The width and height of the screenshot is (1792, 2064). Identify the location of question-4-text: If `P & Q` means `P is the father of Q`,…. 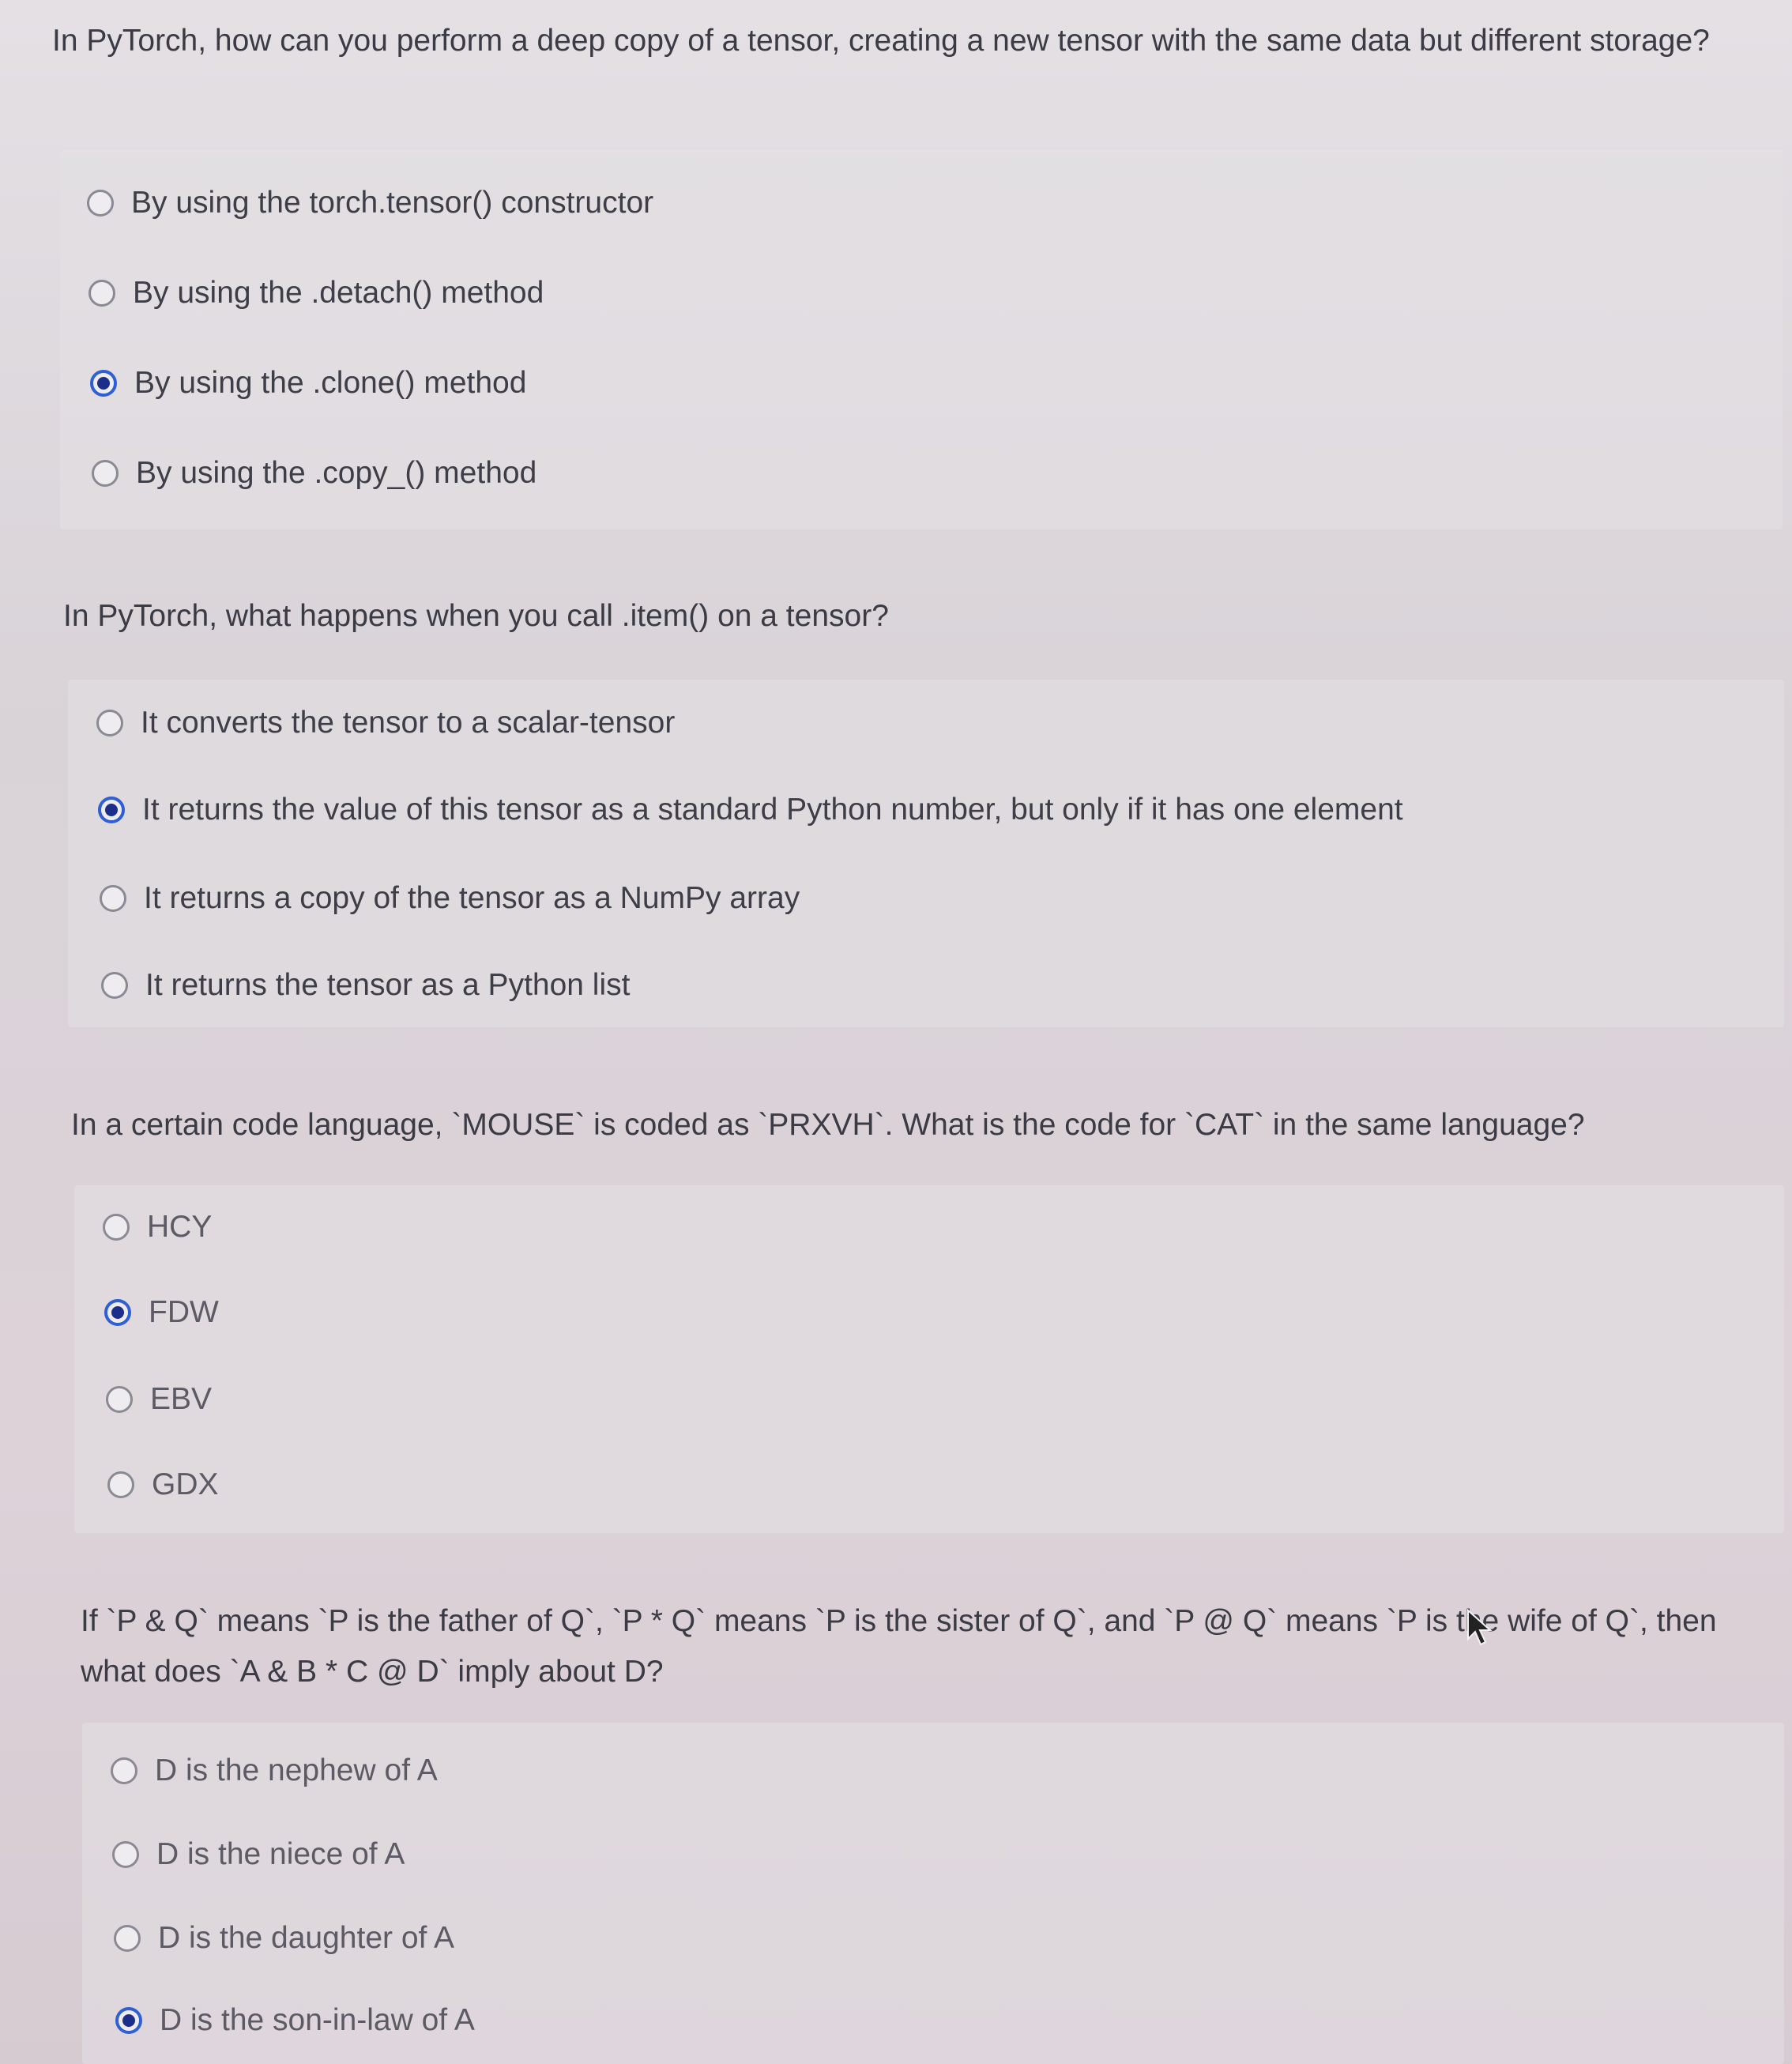
(899, 1646).